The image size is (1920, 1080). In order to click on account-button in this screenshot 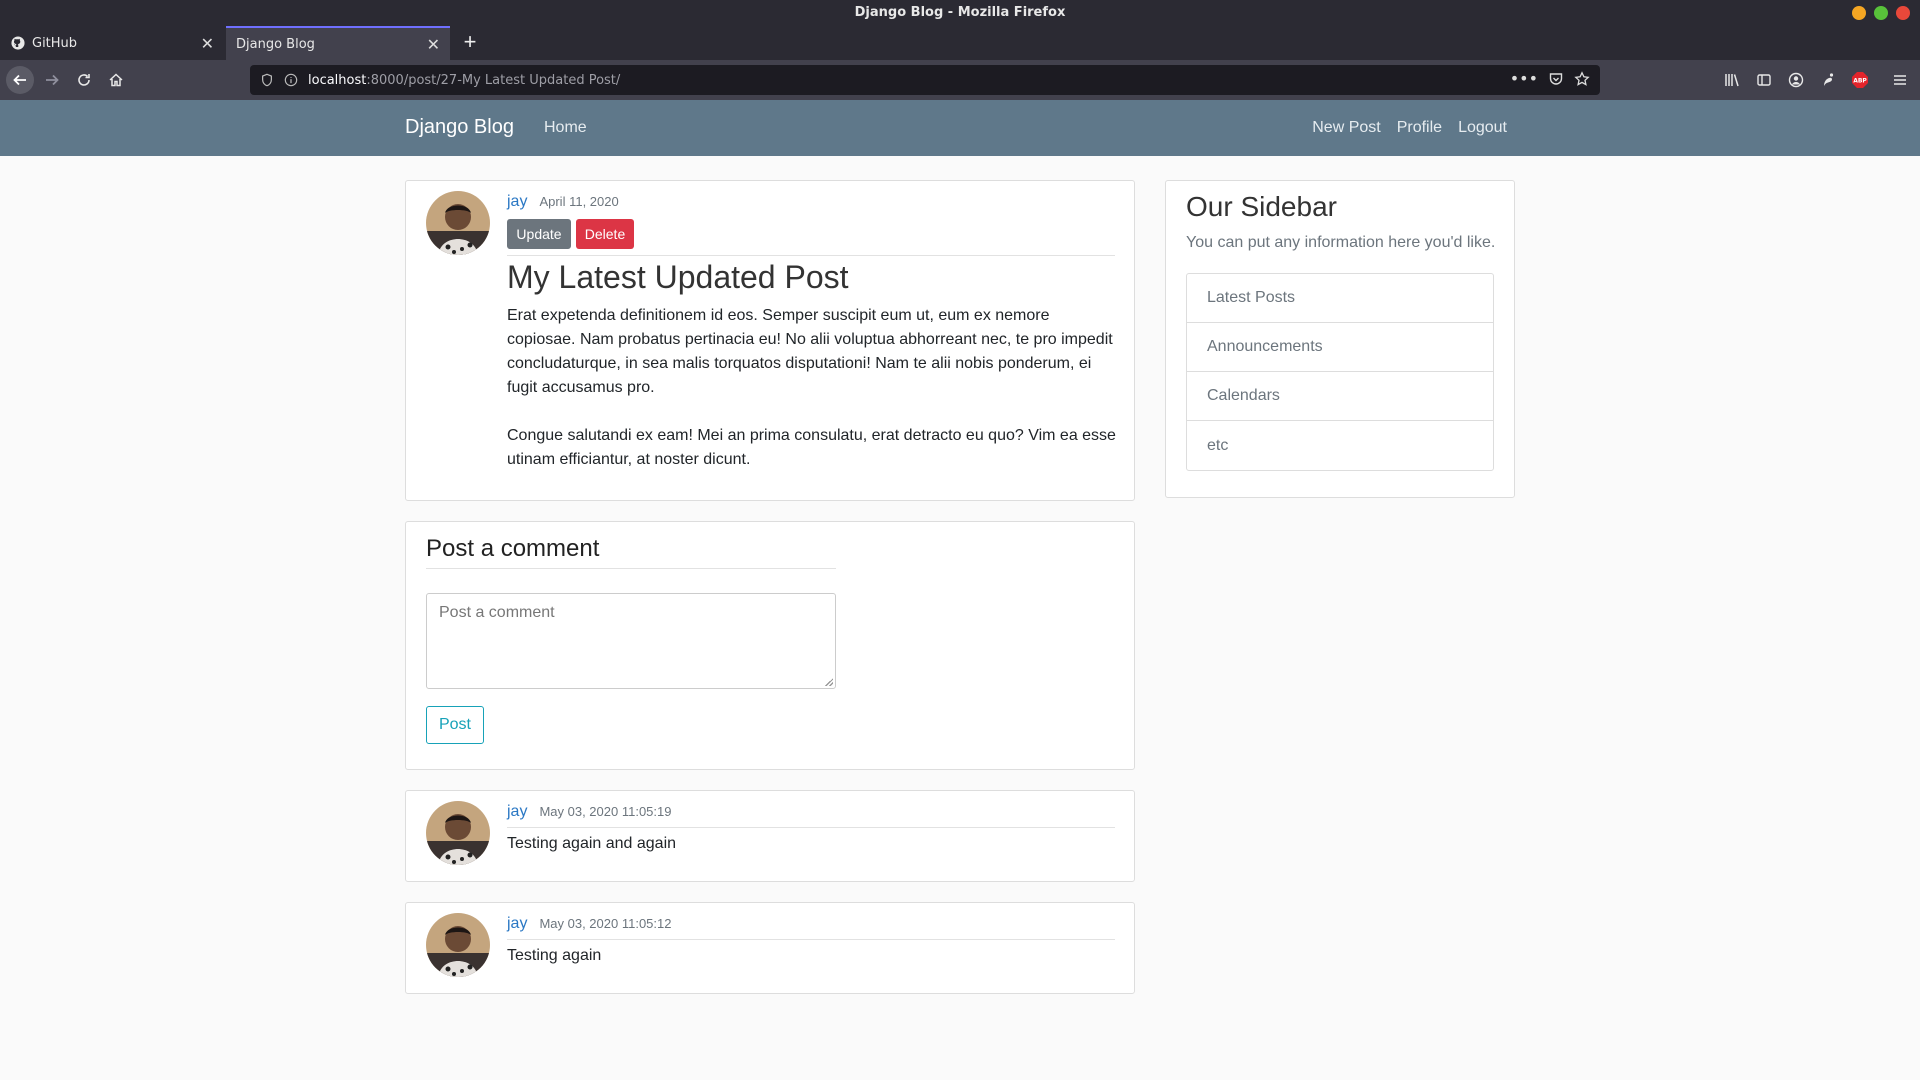, I will do `click(1796, 80)`.